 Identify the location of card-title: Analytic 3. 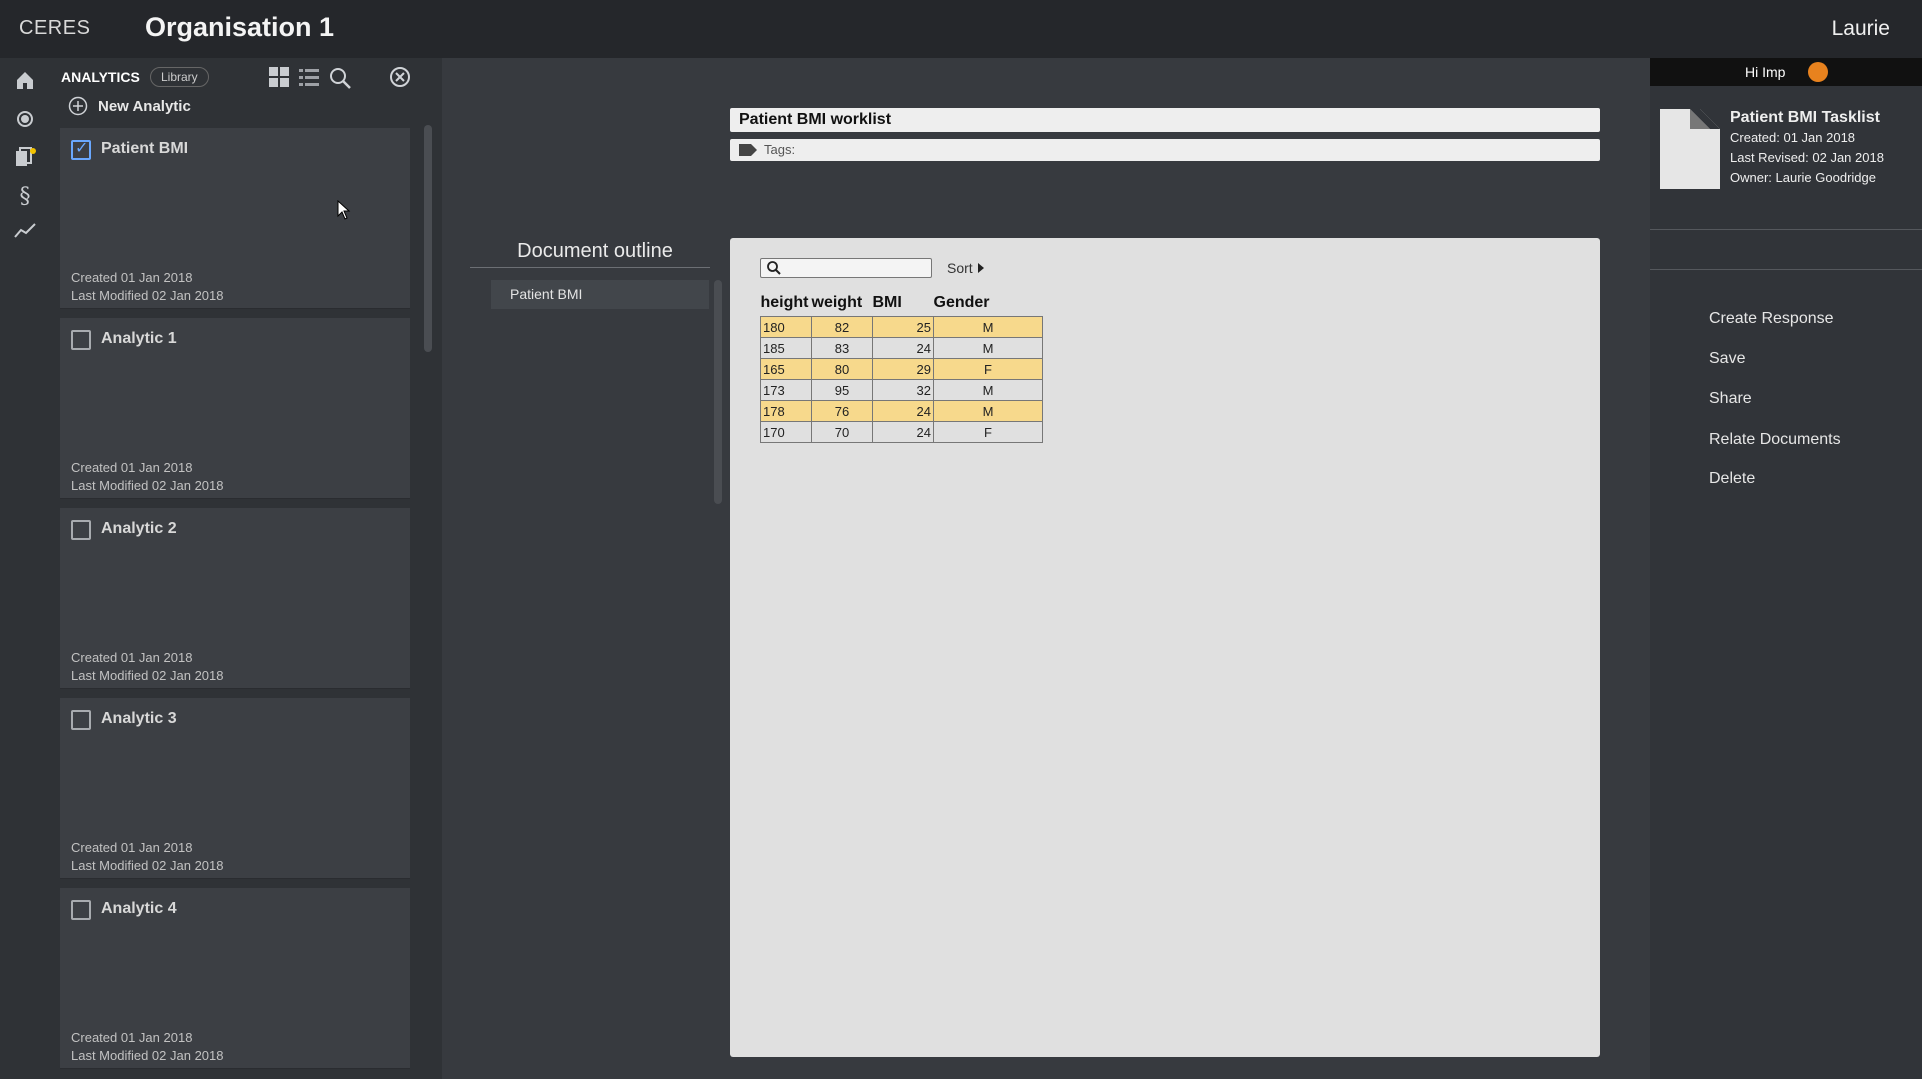
(139, 718).